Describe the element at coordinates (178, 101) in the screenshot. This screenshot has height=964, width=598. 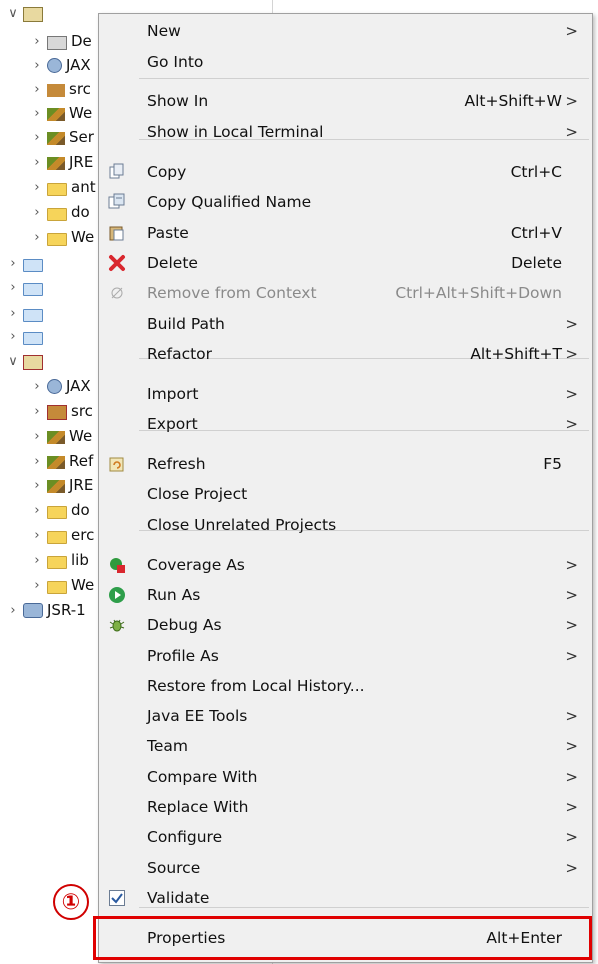
I see `menu-item-label: Show In` at that location.